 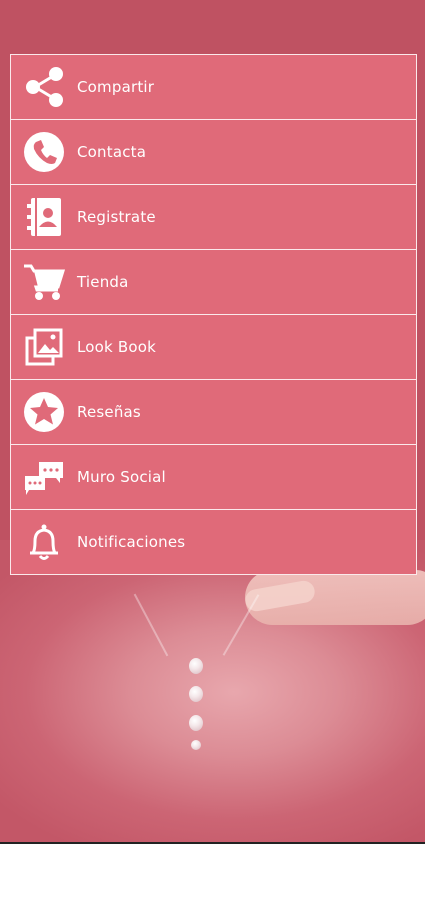 I want to click on menu-item-label: Look Book, so click(x=117, y=347).